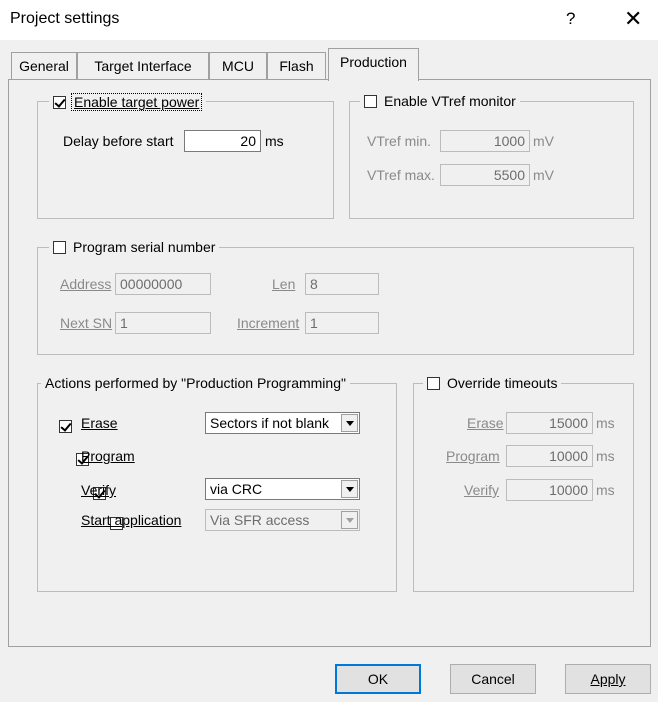 This screenshot has width=658, height=702. I want to click on delay-unit: ms, so click(274, 141).